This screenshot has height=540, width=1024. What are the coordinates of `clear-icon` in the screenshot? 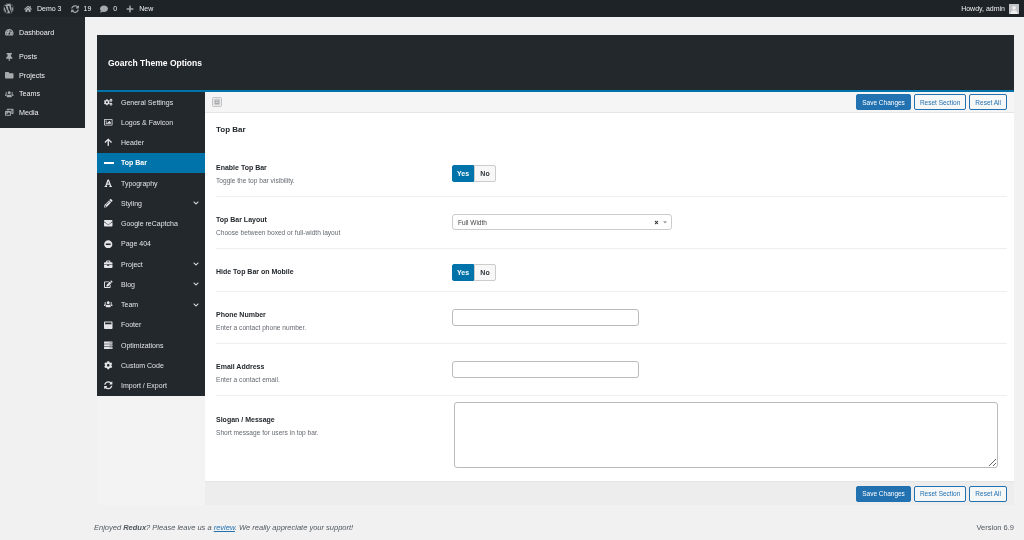 It's located at (656, 222).